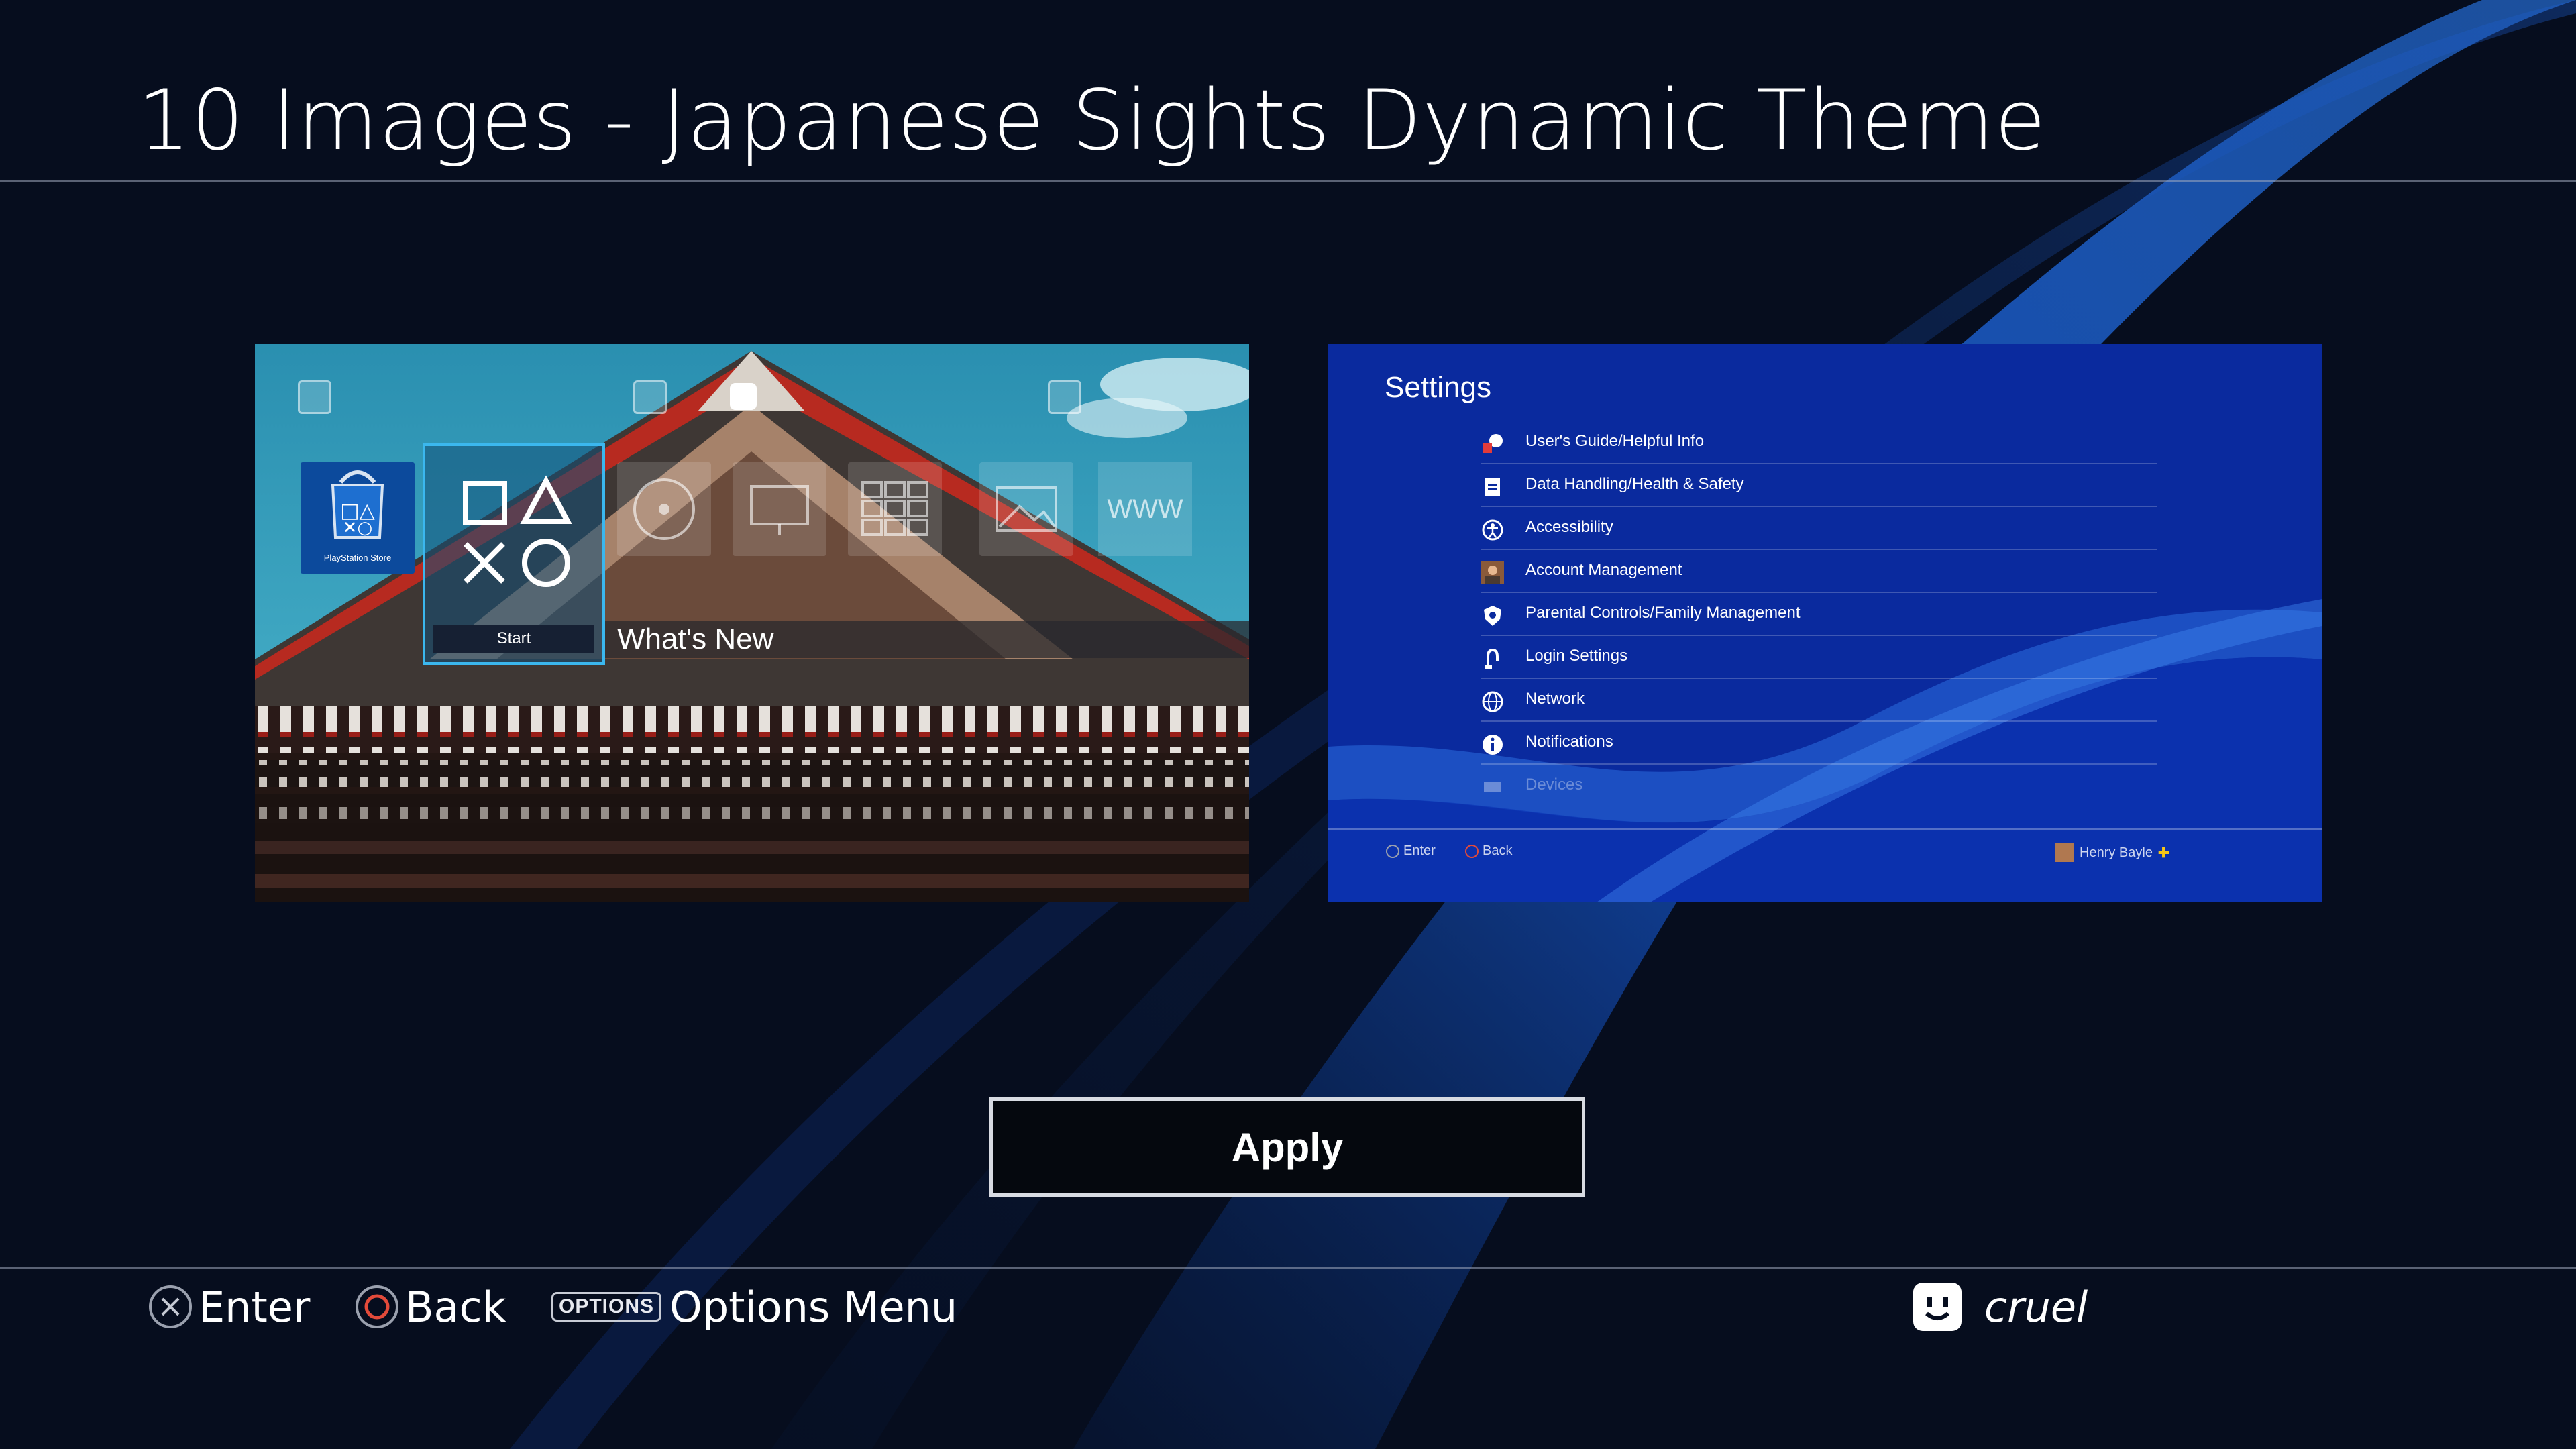 This screenshot has height=1449, width=2576. What do you see at coordinates (813, 1307) in the screenshot?
I see `hint-options-label: Options Menu` at bounding box center [813, 1307].